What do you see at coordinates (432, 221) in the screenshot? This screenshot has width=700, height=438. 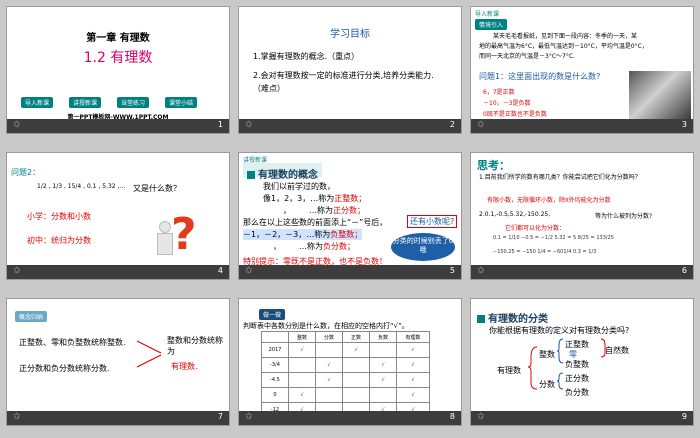 I see `callout-decimals: 还有小数呢?` at bounding box center [432, 221].